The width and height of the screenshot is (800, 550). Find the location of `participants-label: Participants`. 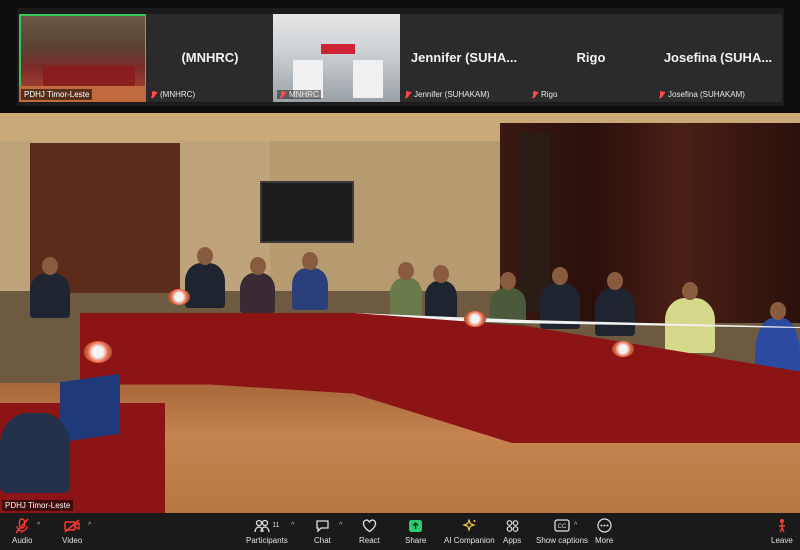

participants-label: Participants is located at coordinates (267, 540).